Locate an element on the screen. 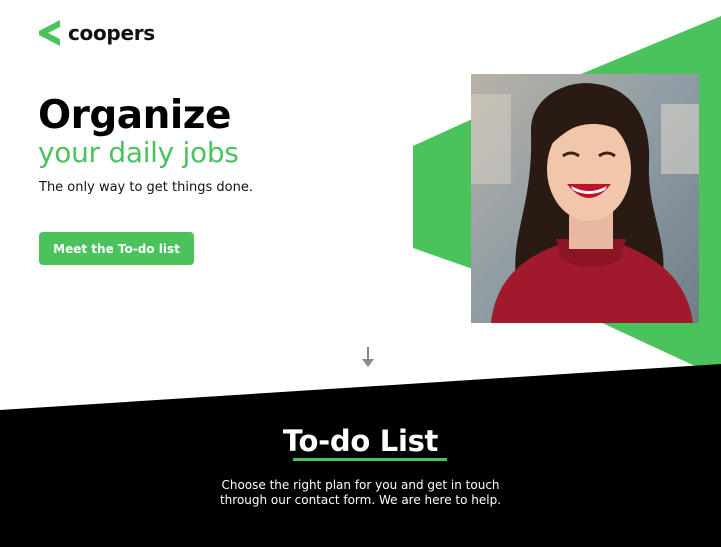  portrait-illustration is located at coordinates (585, 198).